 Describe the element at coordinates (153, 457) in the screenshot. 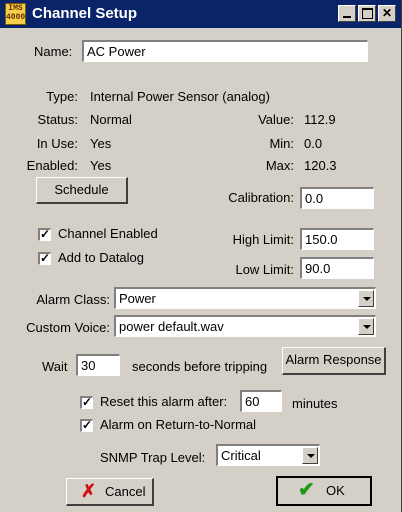

I see `snmp-trap-label: SNMP Trap Level:` at that location.